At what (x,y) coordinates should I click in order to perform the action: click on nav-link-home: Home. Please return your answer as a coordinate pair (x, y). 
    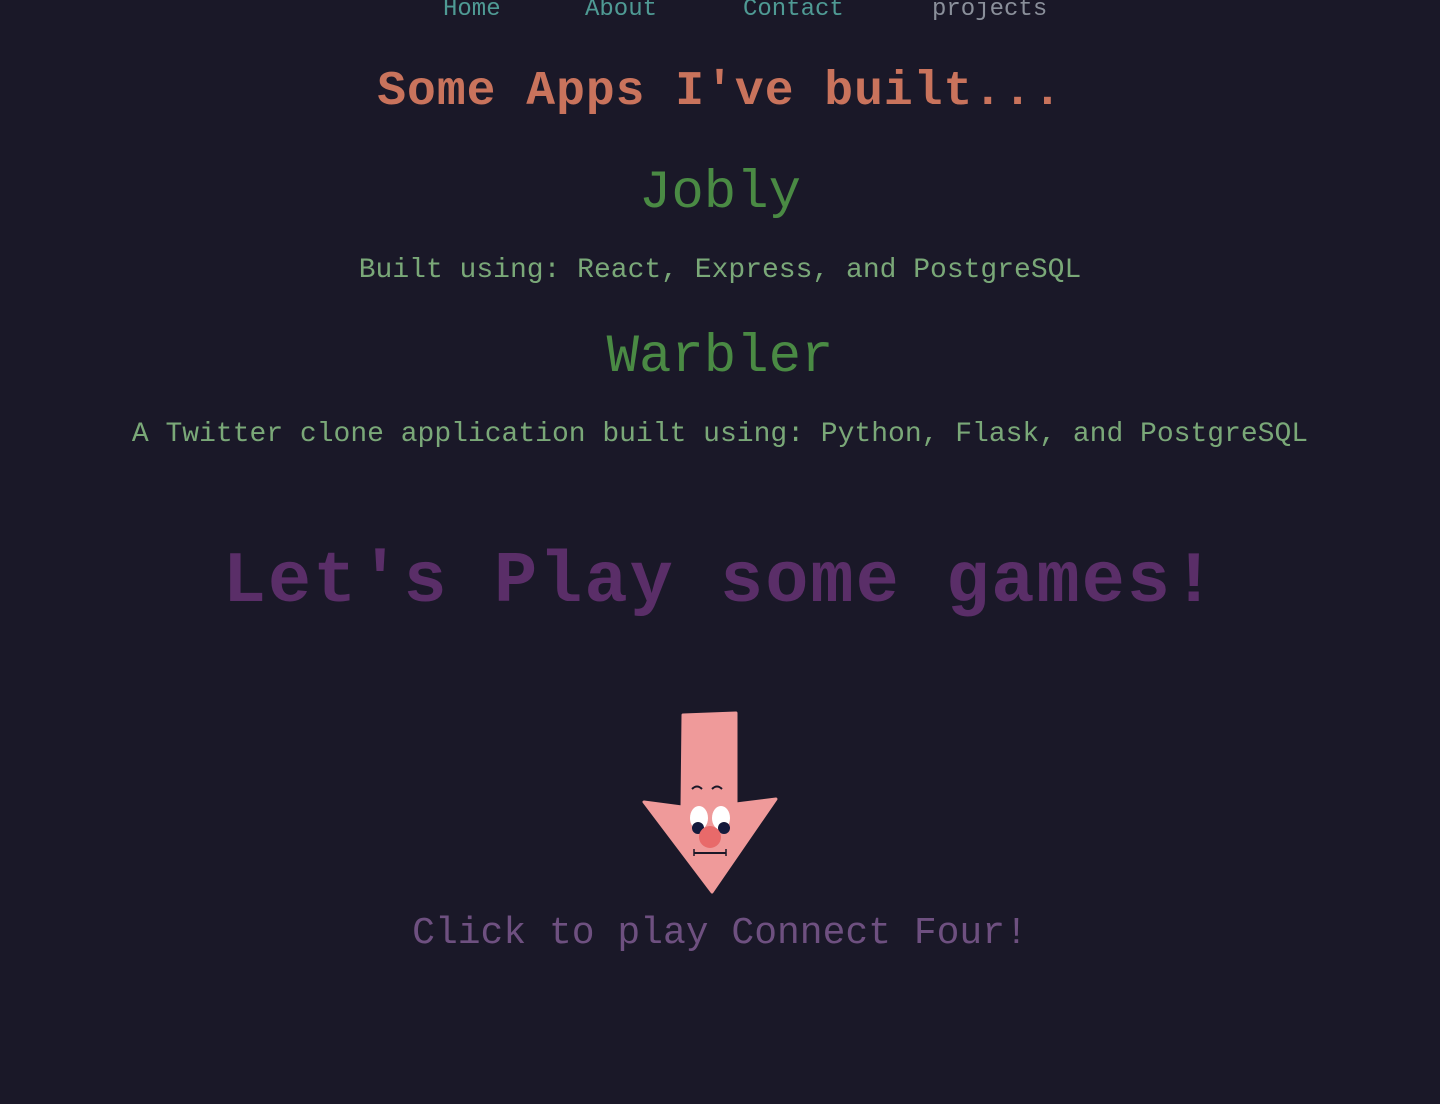
    Looking at the image, I should click on (472, 12).